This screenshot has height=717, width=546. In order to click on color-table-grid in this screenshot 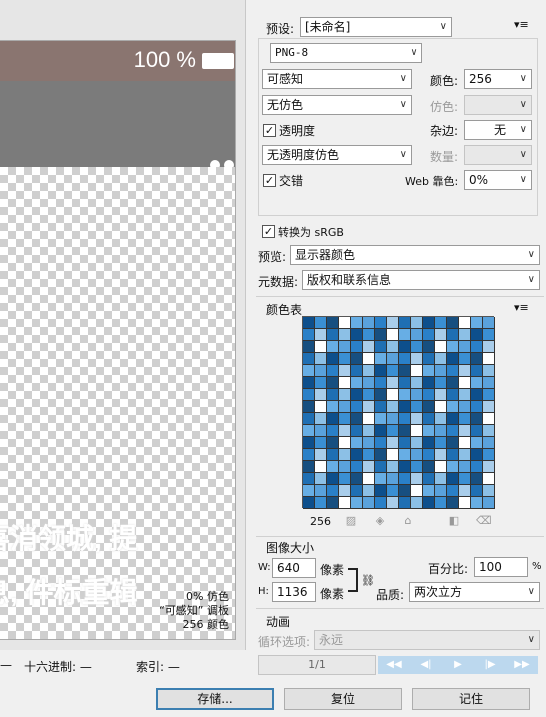, I will do `click(398, 412)`.